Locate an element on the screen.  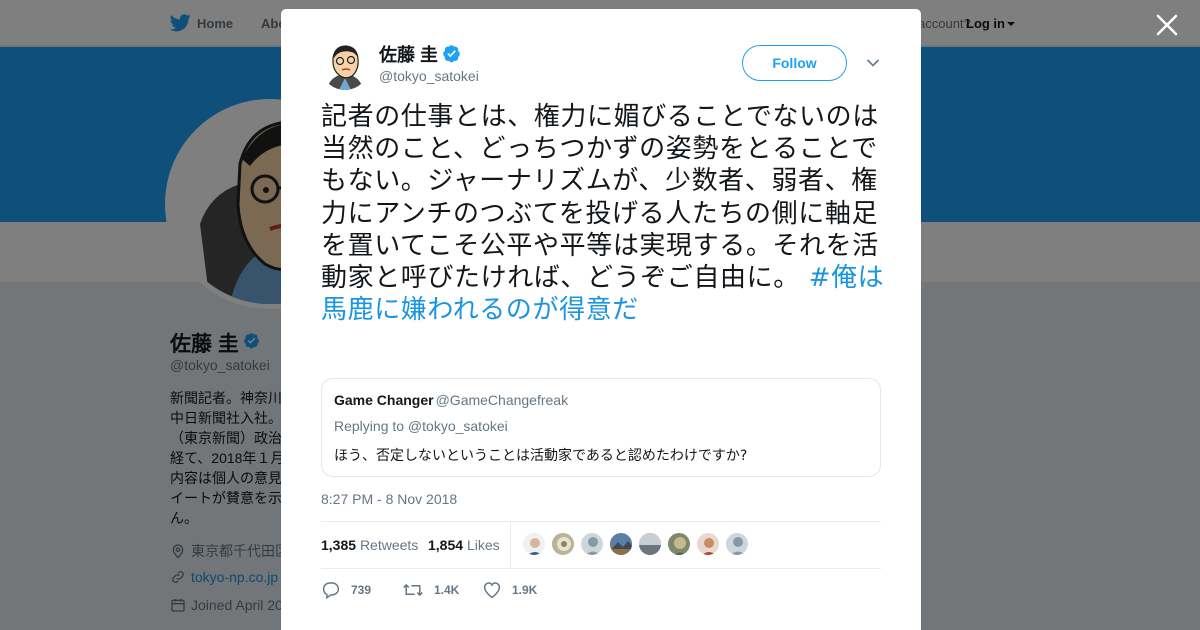
quoted-header: Game Changer @GameChangefreak is located at coordinates (601, 401).